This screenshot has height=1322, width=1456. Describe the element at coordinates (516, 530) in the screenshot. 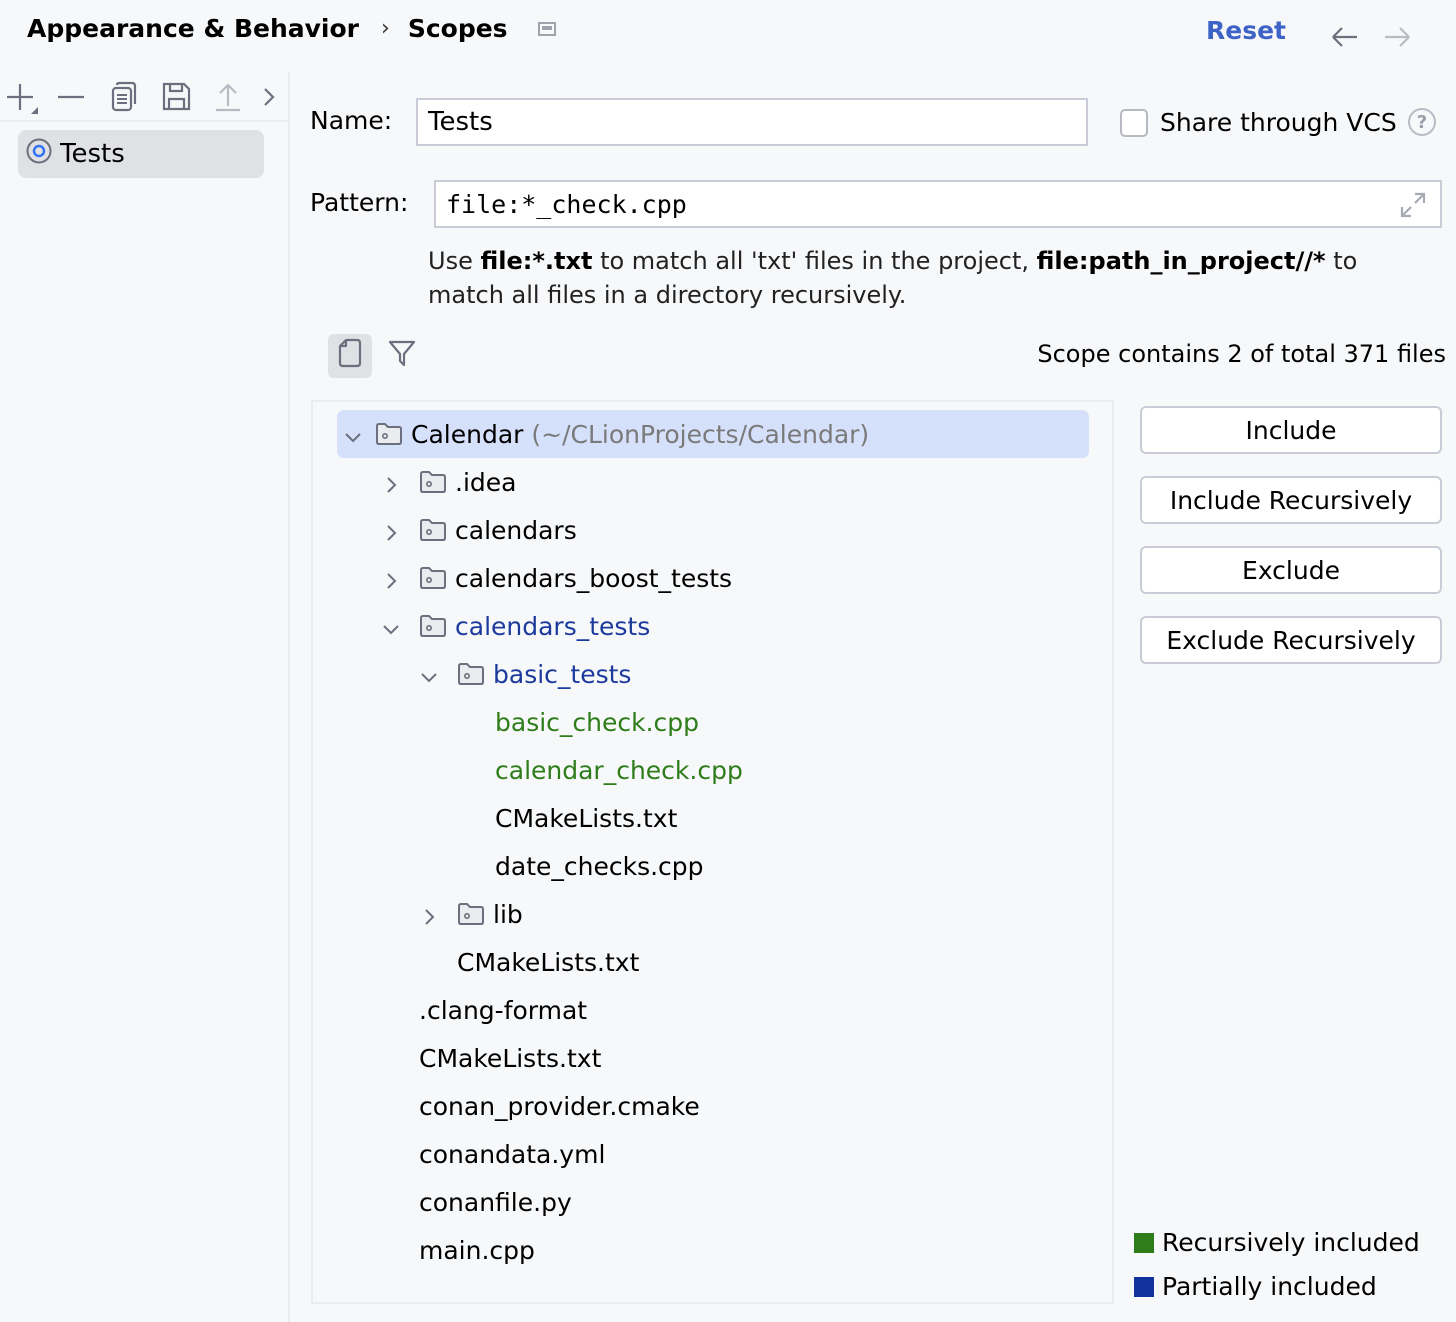

I see `tree-item-label: calendars` at that location.